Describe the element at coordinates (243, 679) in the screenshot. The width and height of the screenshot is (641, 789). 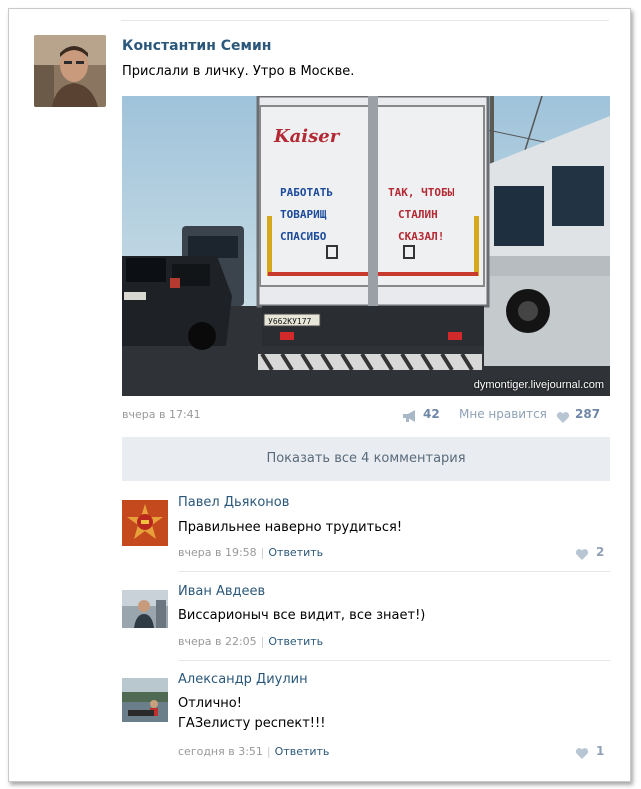
I see `comment-author: Александр Диулин` at that location.